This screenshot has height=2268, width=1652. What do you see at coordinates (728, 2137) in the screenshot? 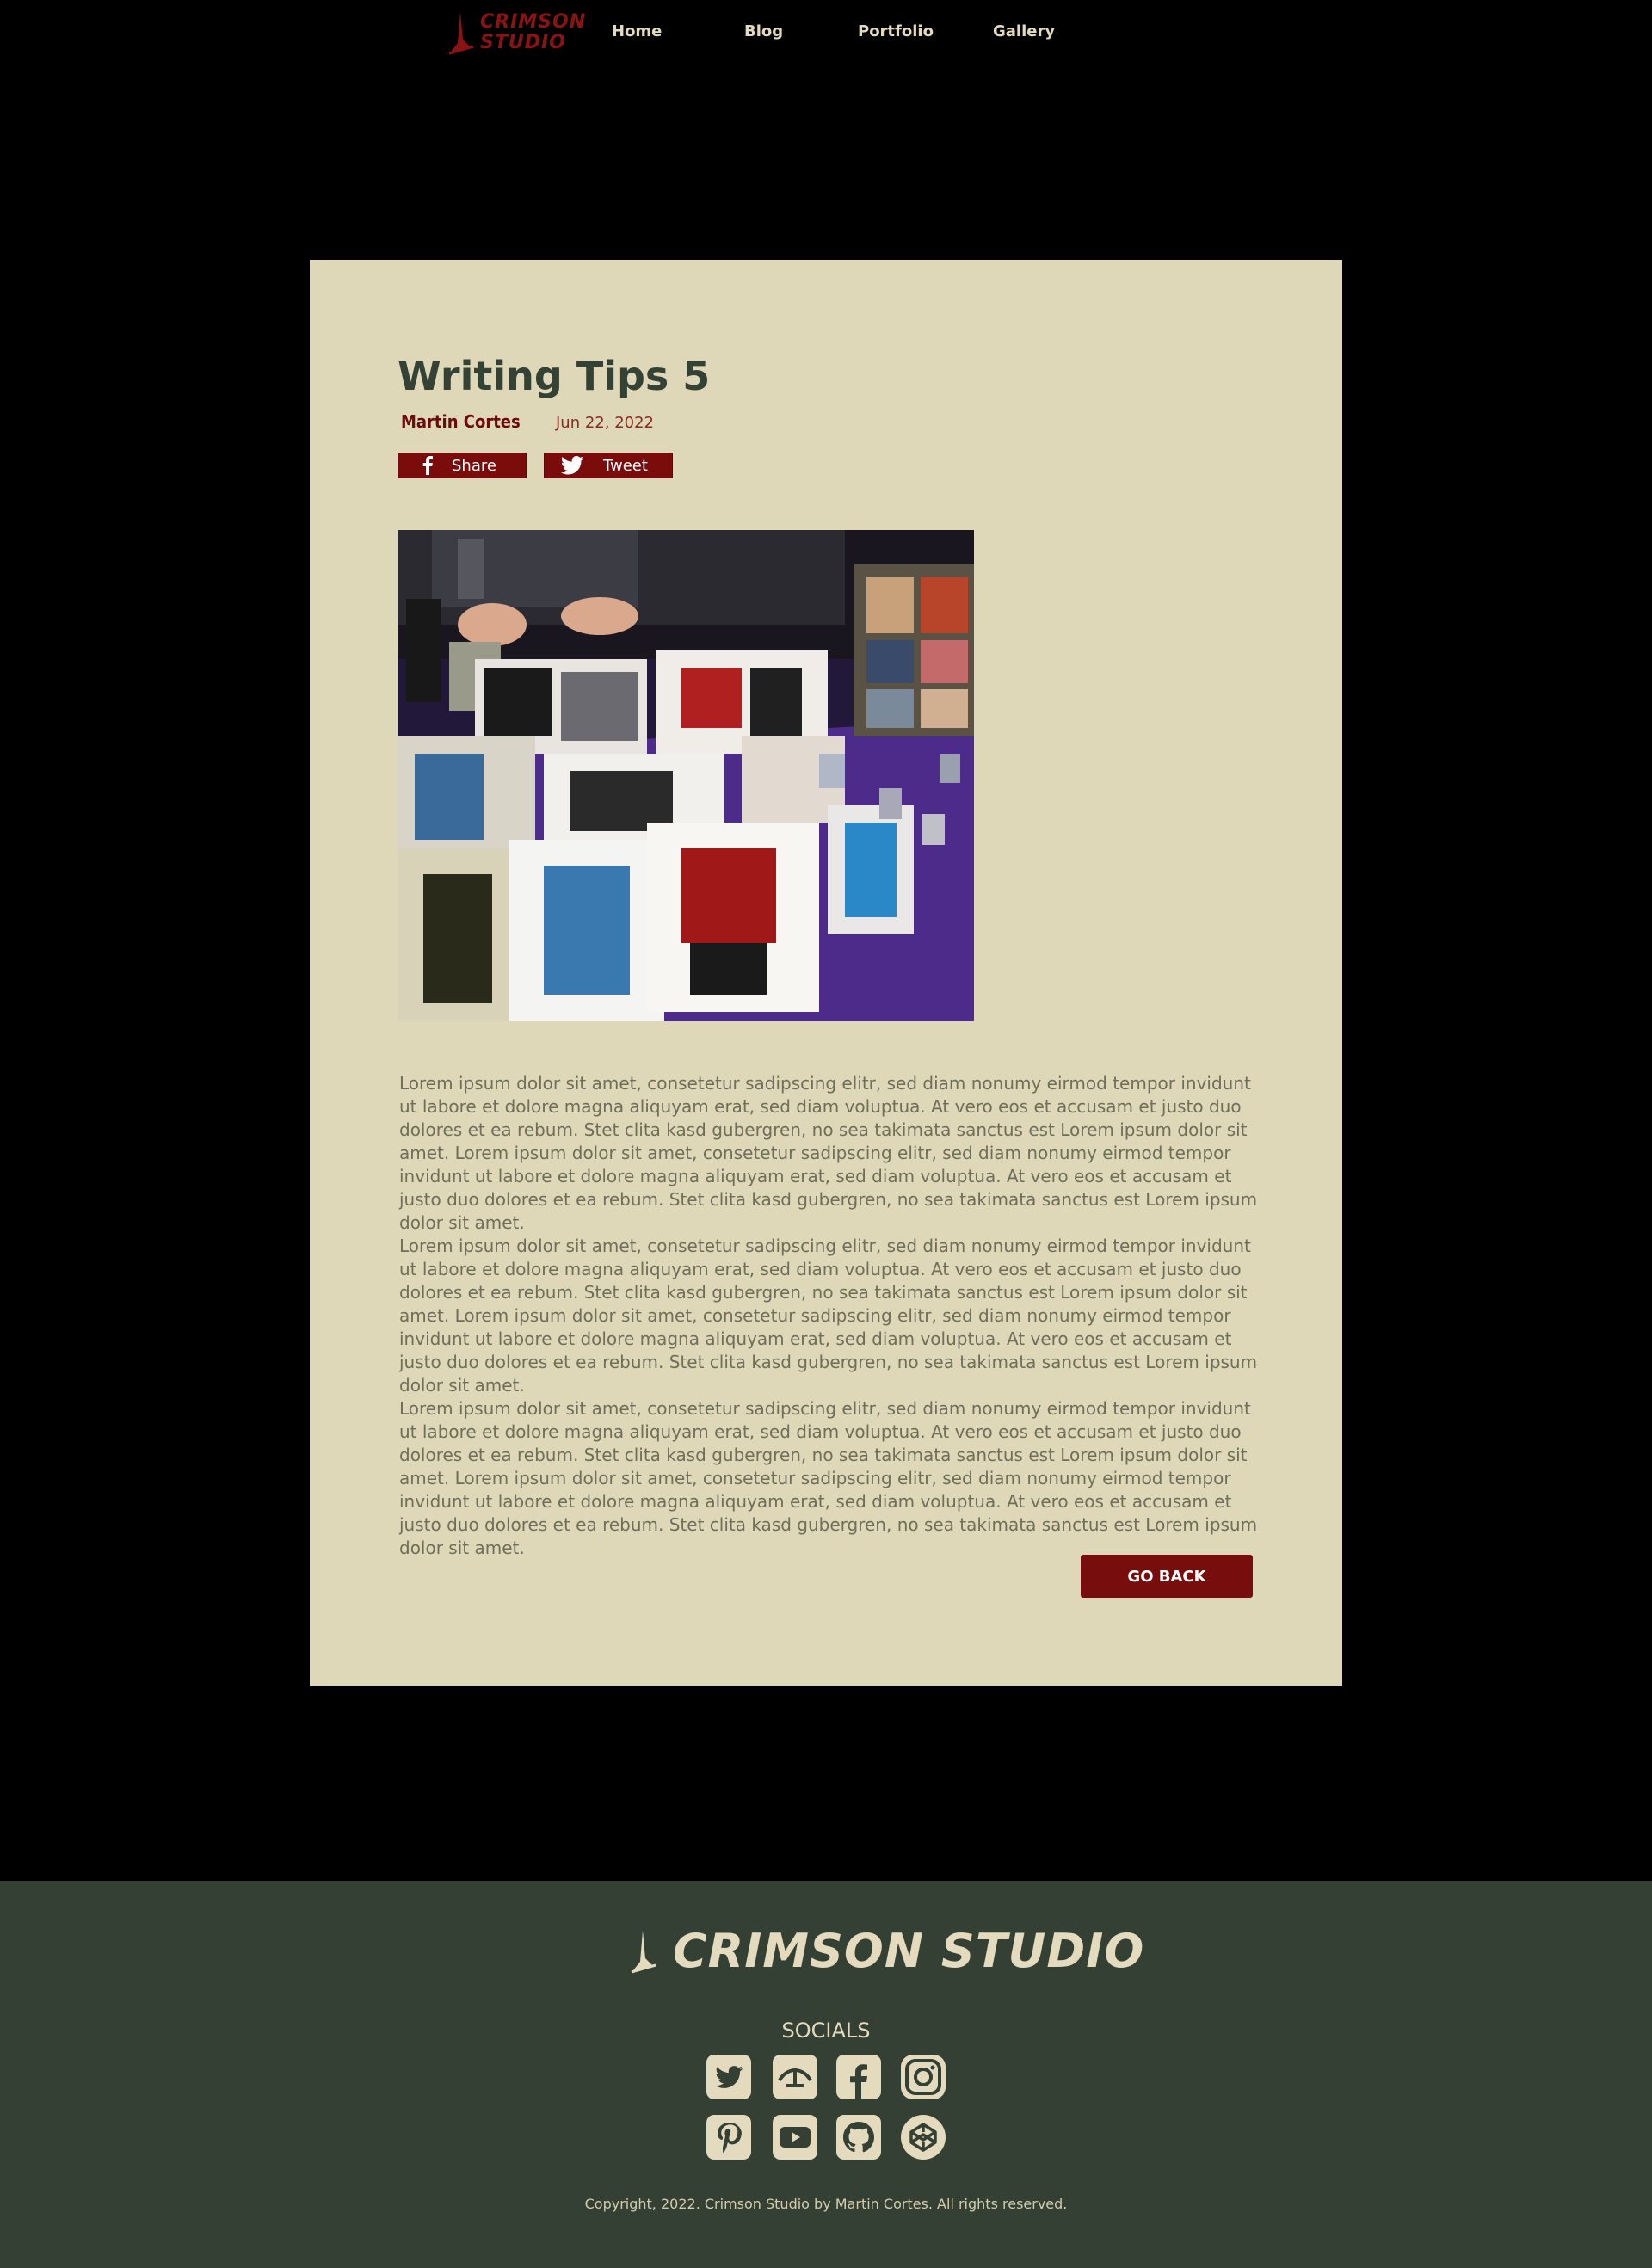
I see `pinterest-icon` at bounding box center [728, 2137].